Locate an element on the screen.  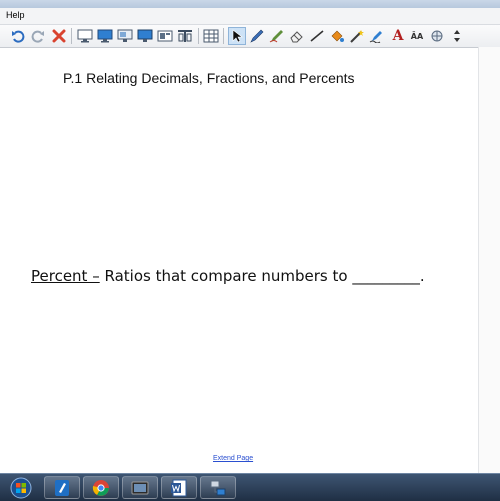
video-app-icon is located at coordinates (140, 487).